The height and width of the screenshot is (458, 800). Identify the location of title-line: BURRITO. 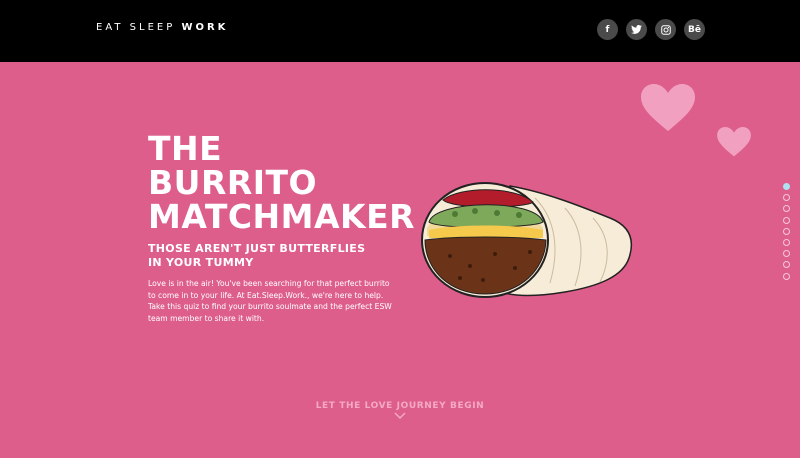
(233, 182).